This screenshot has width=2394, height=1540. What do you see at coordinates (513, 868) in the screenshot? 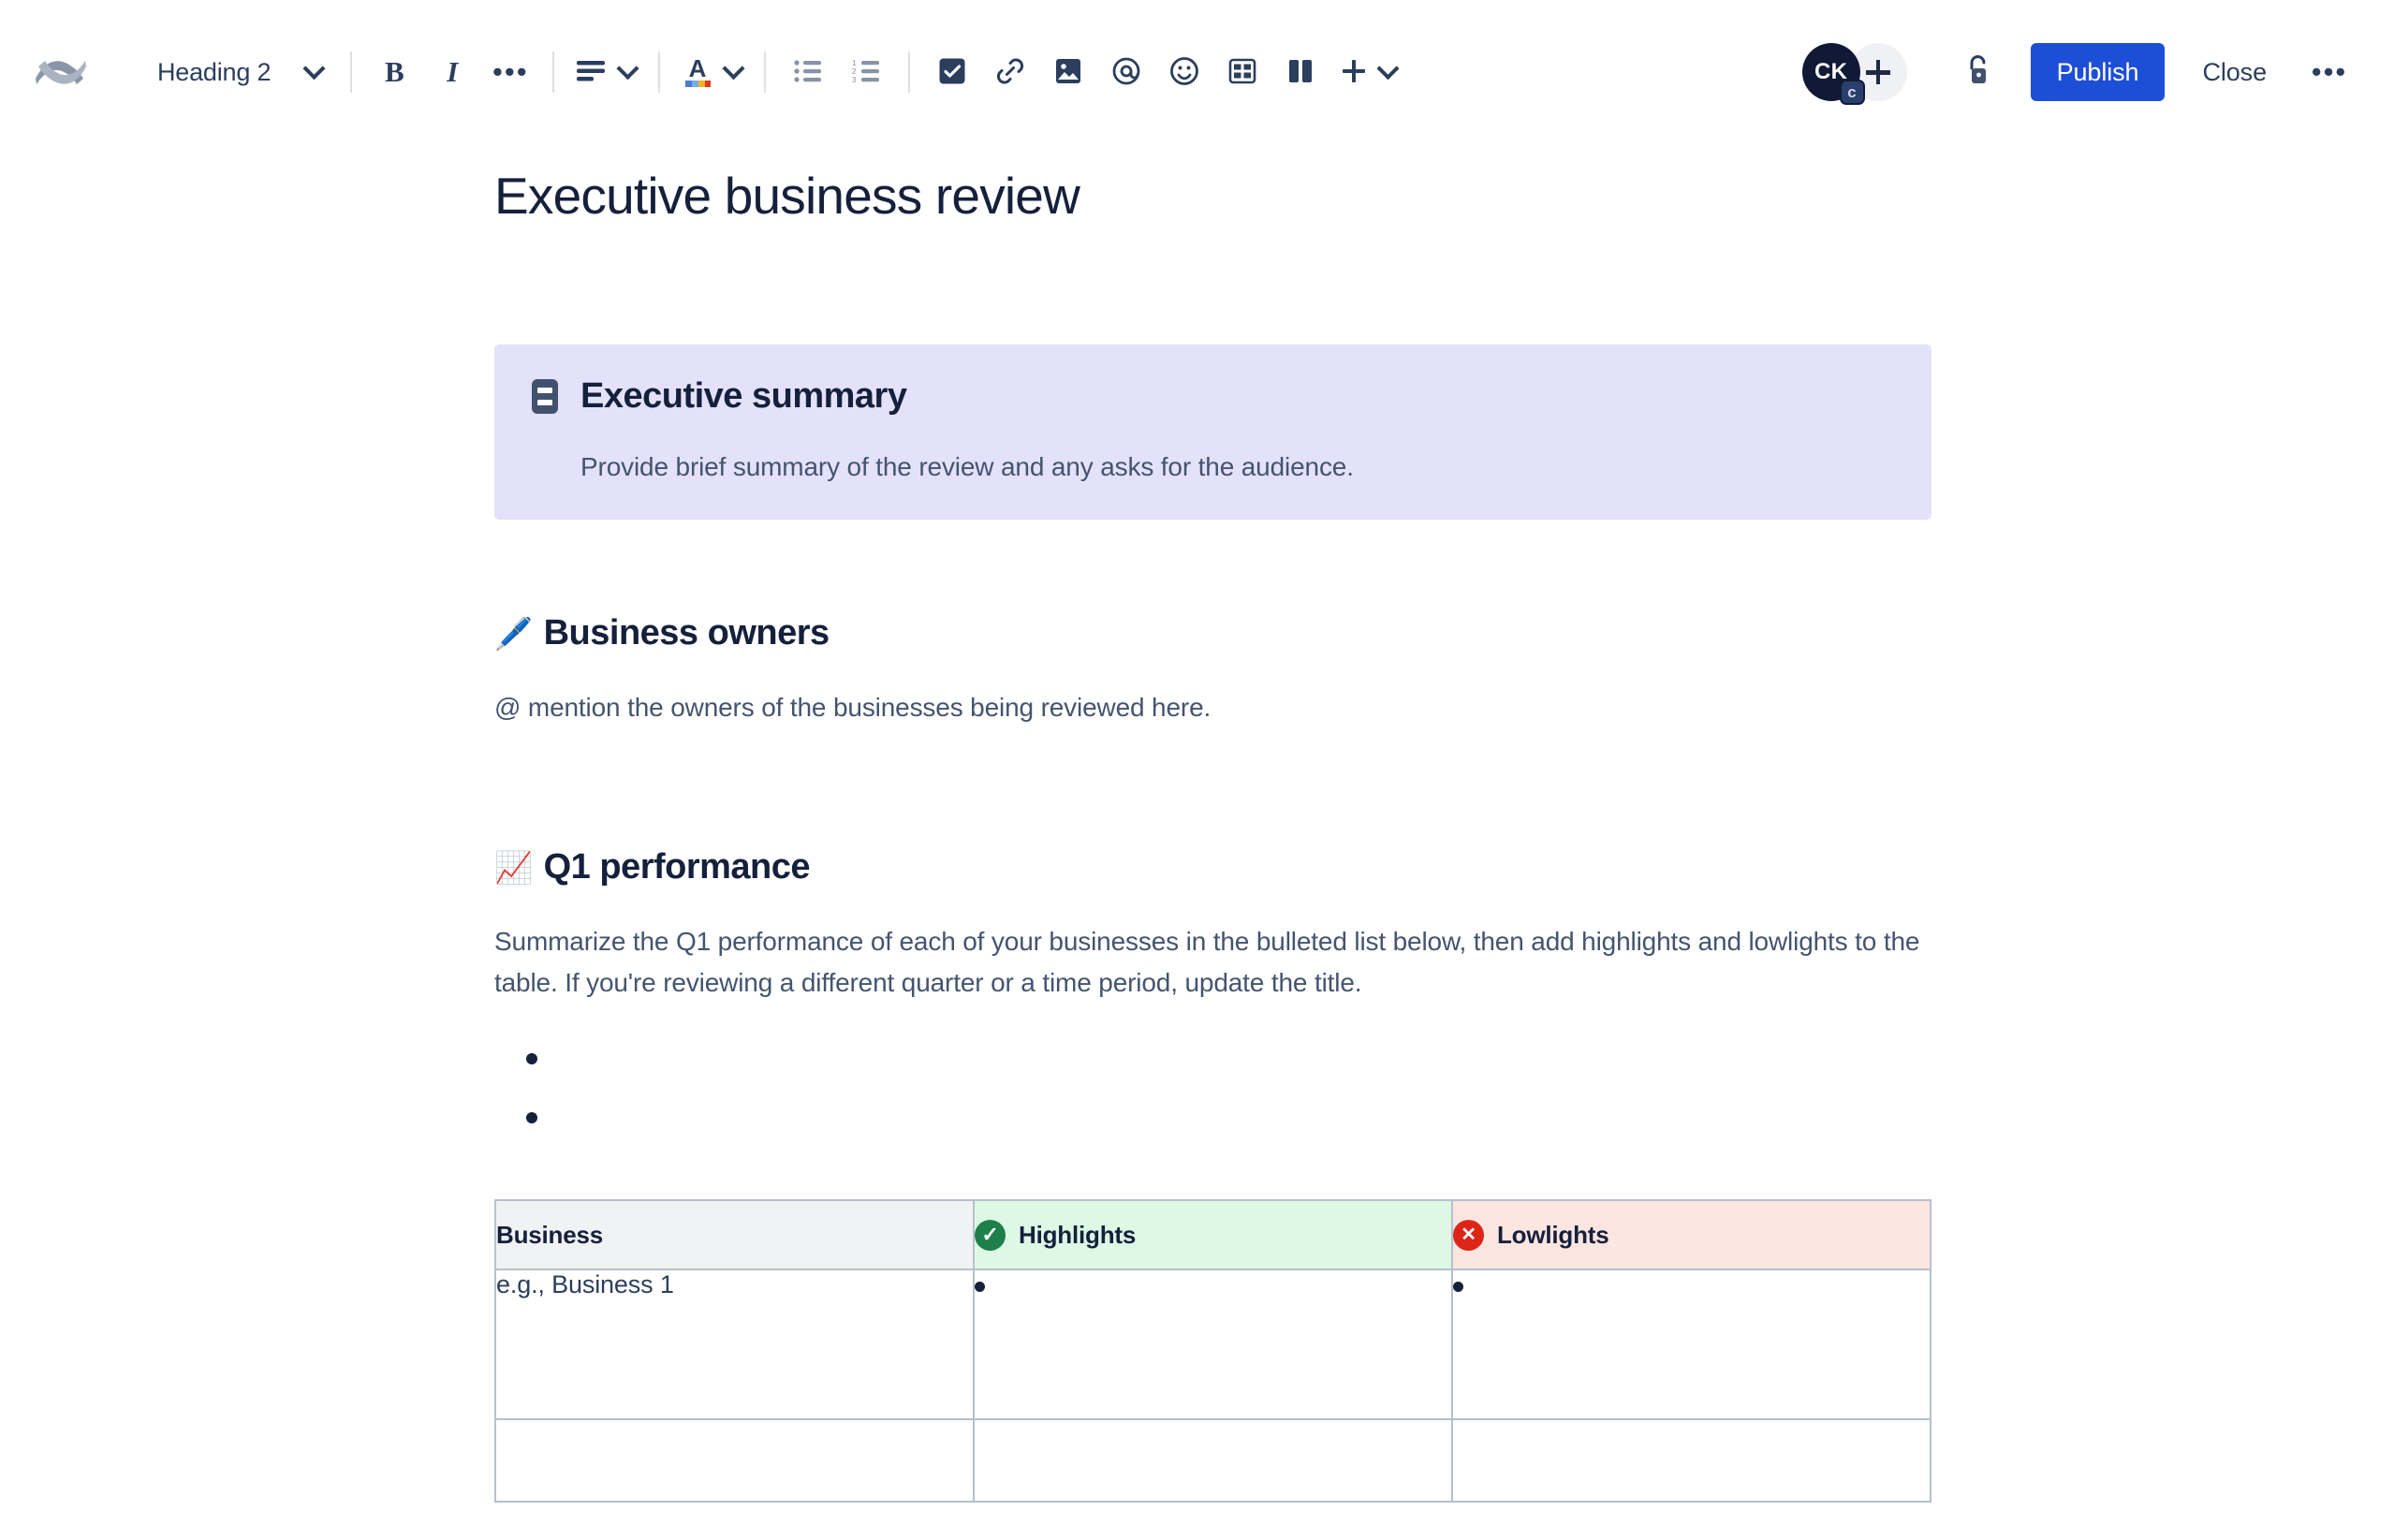
I see `chart-increasing-emoji-icon: 📈` at bounding box center [513, 868].